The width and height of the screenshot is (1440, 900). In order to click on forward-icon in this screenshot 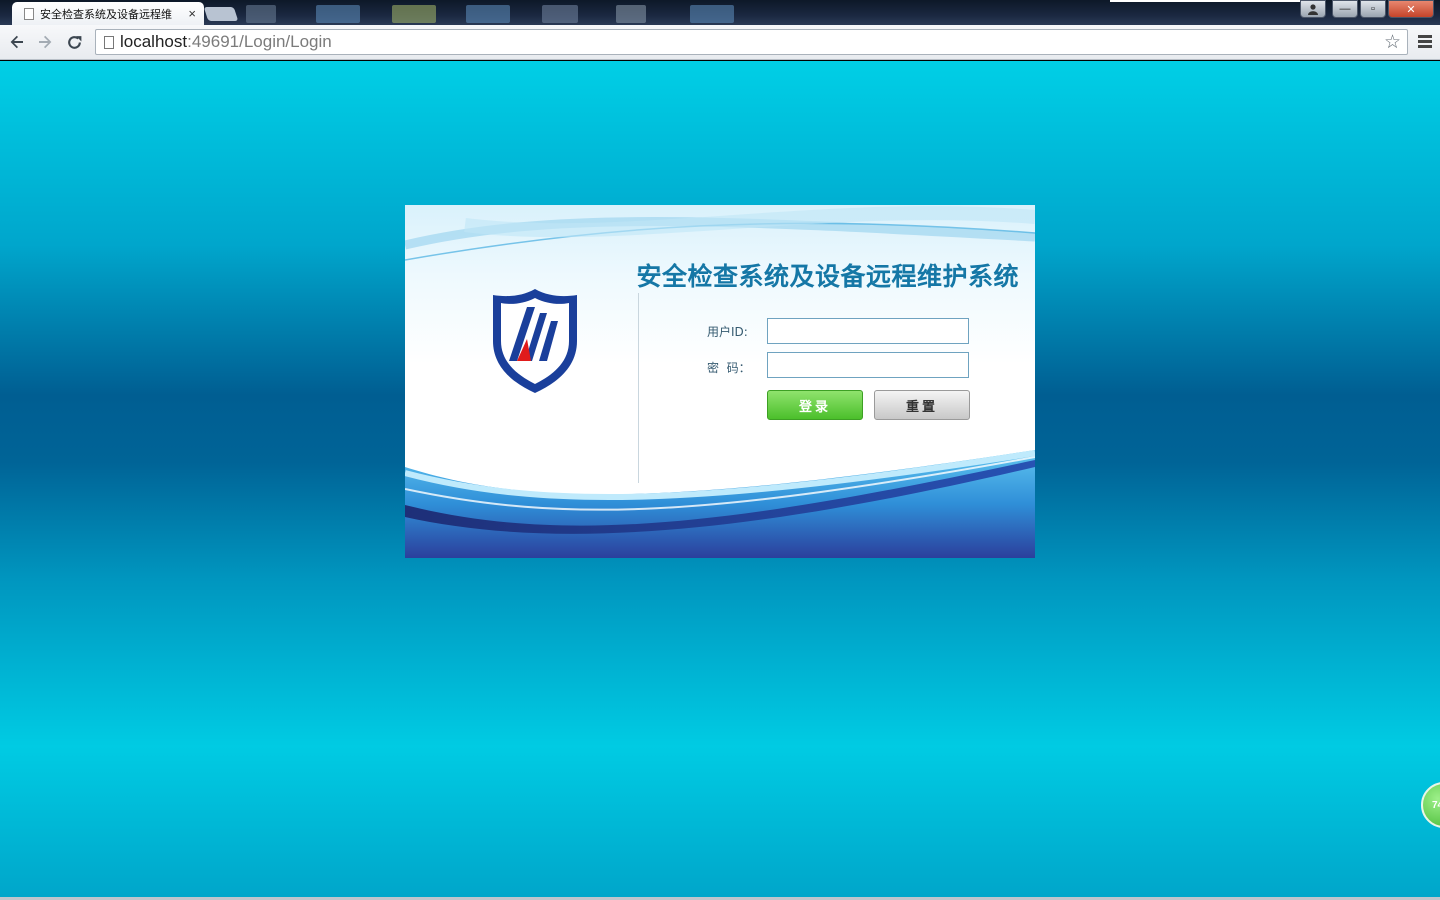, I will do `click(45, 42)`.